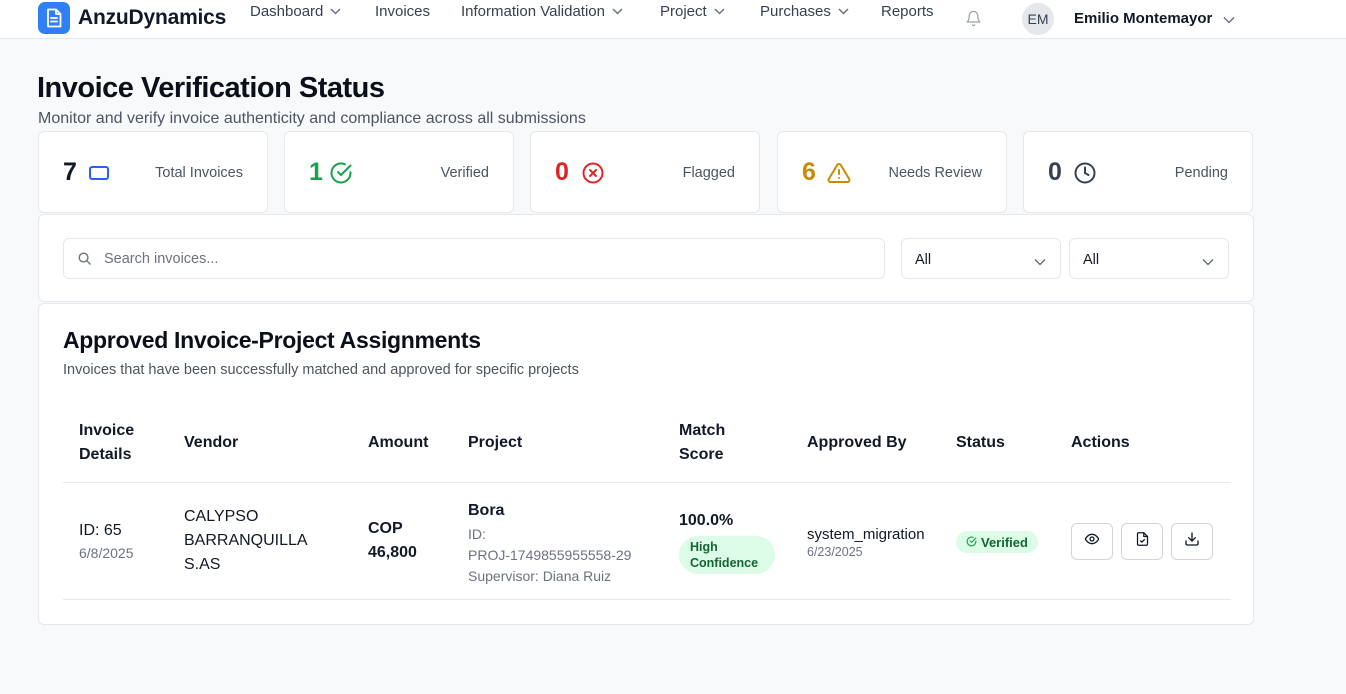  I want to click on eye-icon, so click(1092, 541).